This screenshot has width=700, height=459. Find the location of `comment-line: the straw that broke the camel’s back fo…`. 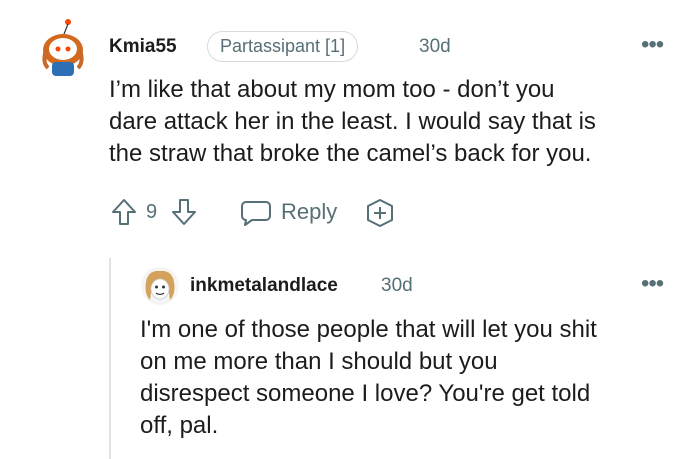

comment-line: the straw that broke the camel’s back fo… is located at coordinates (350, 153).